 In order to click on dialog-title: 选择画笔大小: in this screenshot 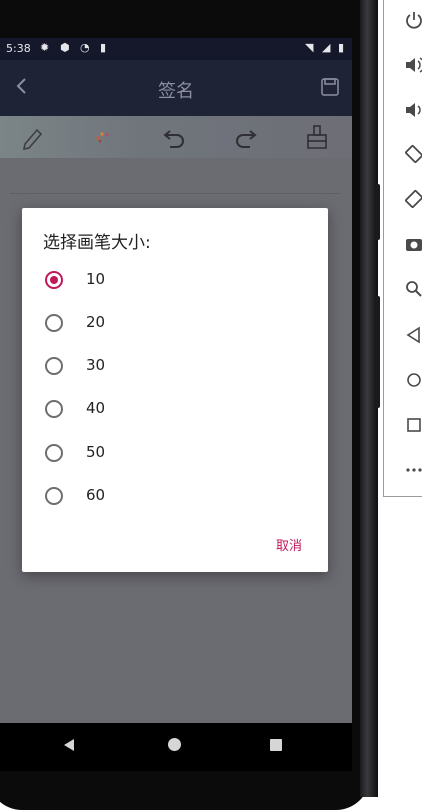, I will do `click(97, 243)`.